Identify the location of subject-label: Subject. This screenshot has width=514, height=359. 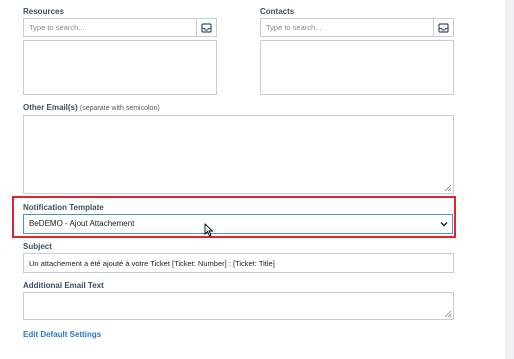
(37, 246).